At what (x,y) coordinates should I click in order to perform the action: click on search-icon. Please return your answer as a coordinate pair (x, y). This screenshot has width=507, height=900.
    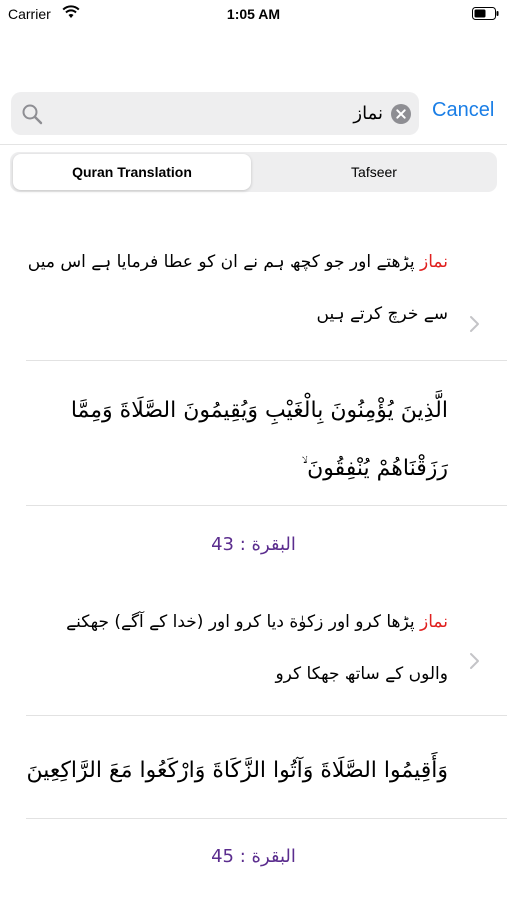
    Looking at the image, I should click on (32, 114).